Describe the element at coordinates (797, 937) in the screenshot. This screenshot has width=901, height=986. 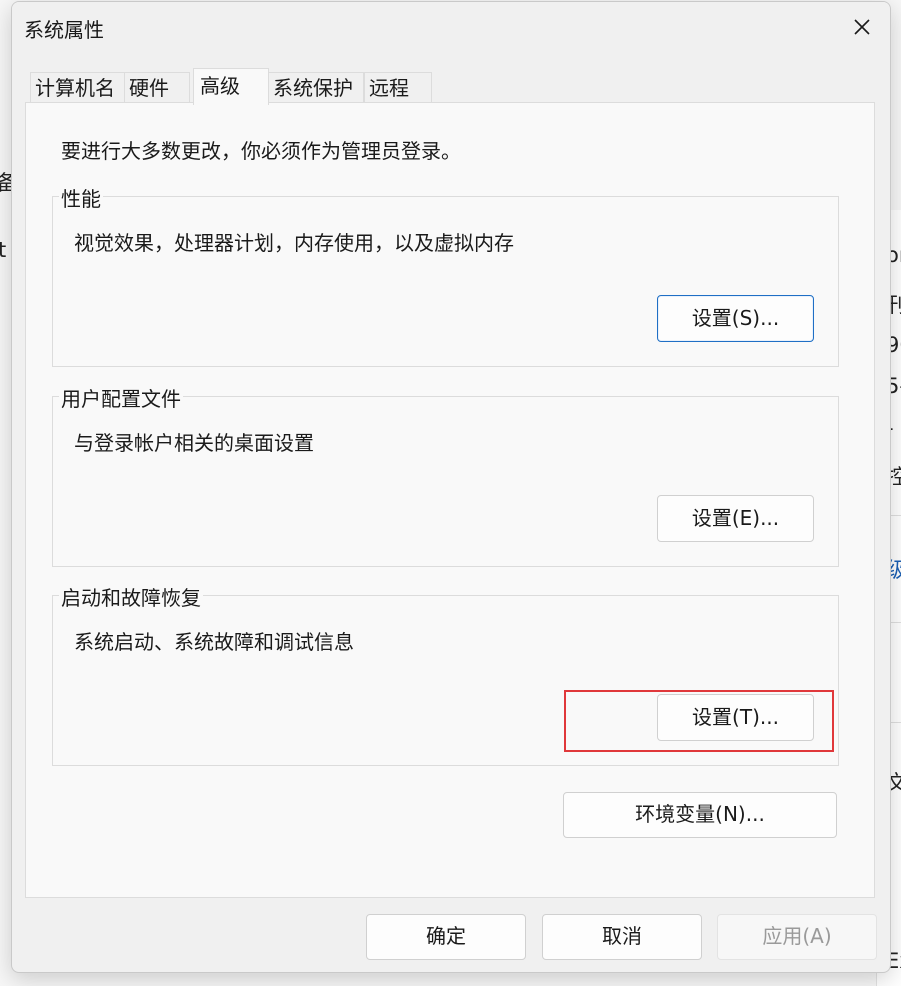
I see `apply-button: 应用(A)` at that location.